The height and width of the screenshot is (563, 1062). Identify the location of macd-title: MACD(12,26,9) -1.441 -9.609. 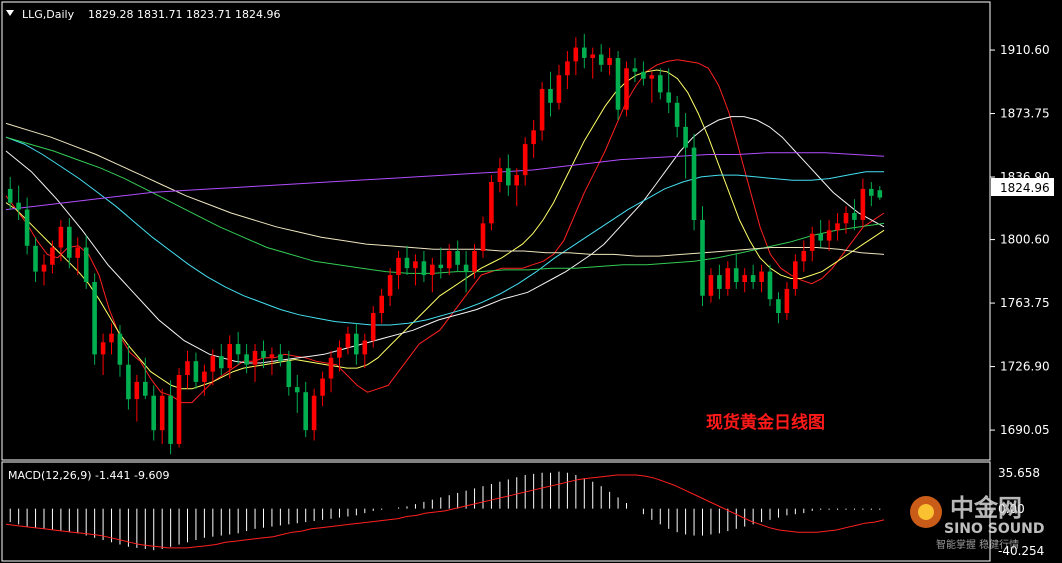
(88, 475).